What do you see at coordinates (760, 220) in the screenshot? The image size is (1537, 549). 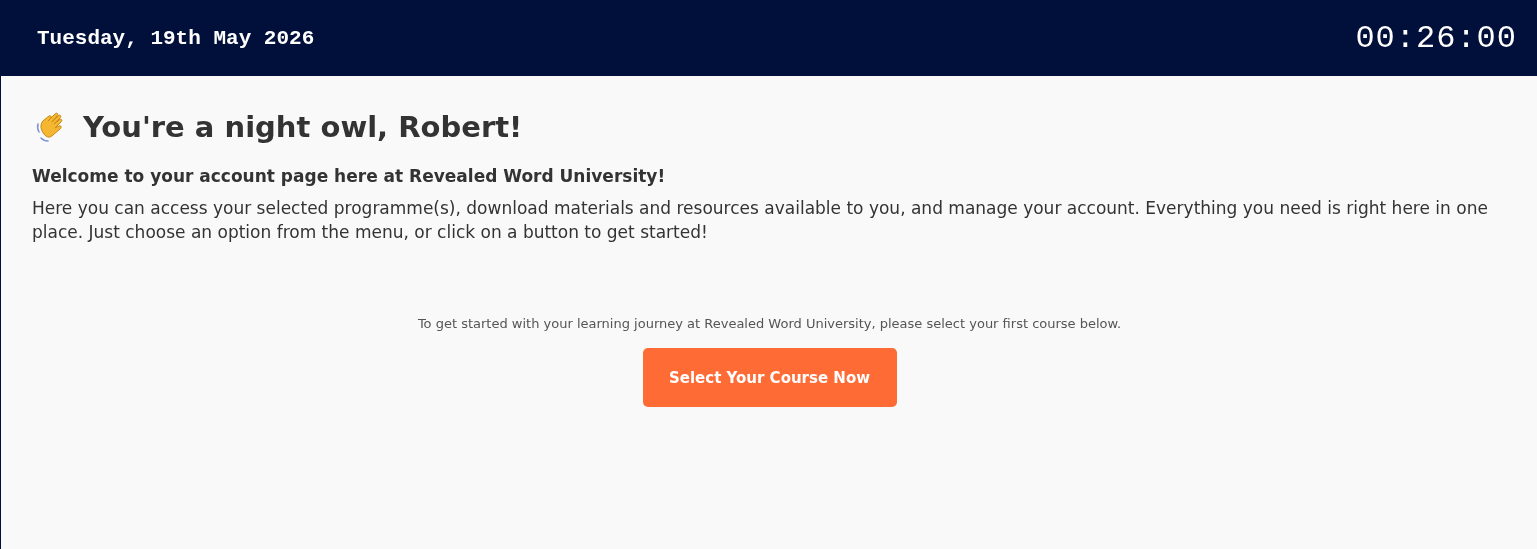 I see `intro-paragraph: Here you can access your selected programme(s), download materials and resources available to you, and manage your account. Everything you need is right here in one place. Just choose an option from the menu, or click on a button to get started!` at bounding box center [760, 220].